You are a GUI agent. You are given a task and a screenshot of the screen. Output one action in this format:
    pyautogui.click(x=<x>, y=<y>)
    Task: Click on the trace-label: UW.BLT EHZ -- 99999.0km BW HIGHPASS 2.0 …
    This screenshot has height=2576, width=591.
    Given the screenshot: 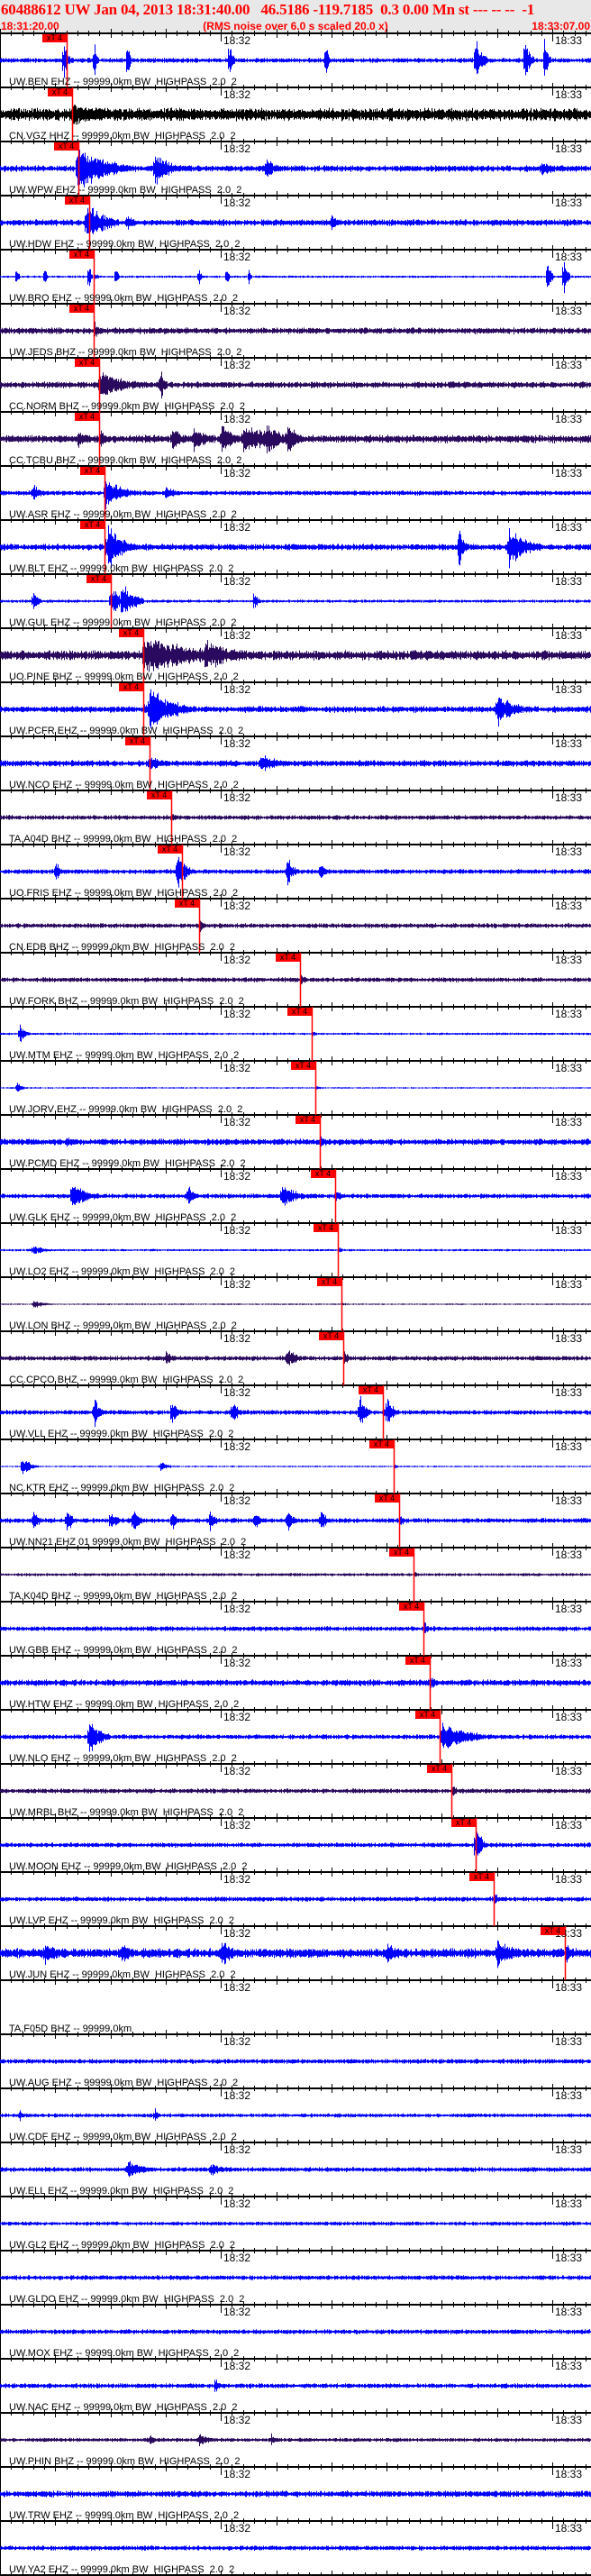 What is the action you would take?
    pyautogui.click(x=121, y=568)
    